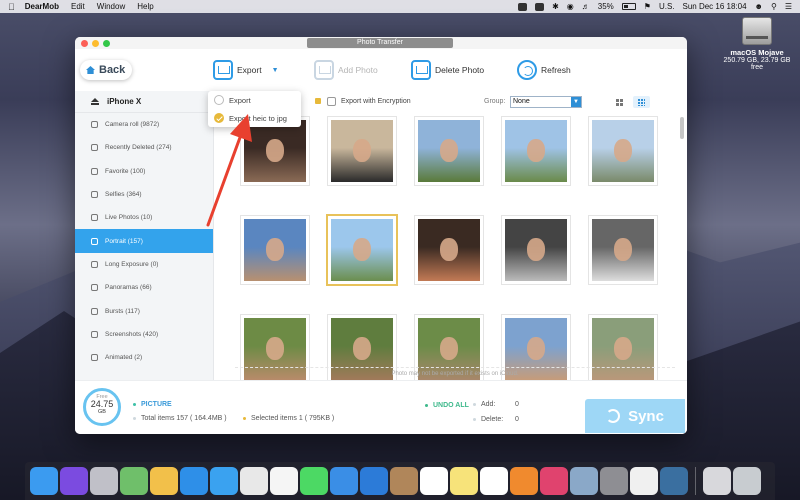 This screenshot has width=800, height=500. I want to click on menu-help: Help, so click(145, 6).